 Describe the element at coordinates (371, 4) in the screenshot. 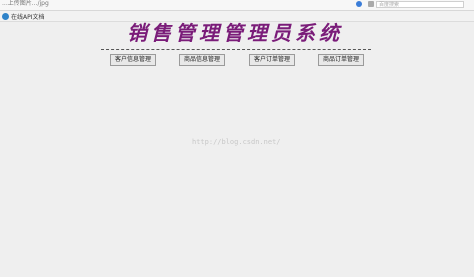

I see `page-icon` at that location.